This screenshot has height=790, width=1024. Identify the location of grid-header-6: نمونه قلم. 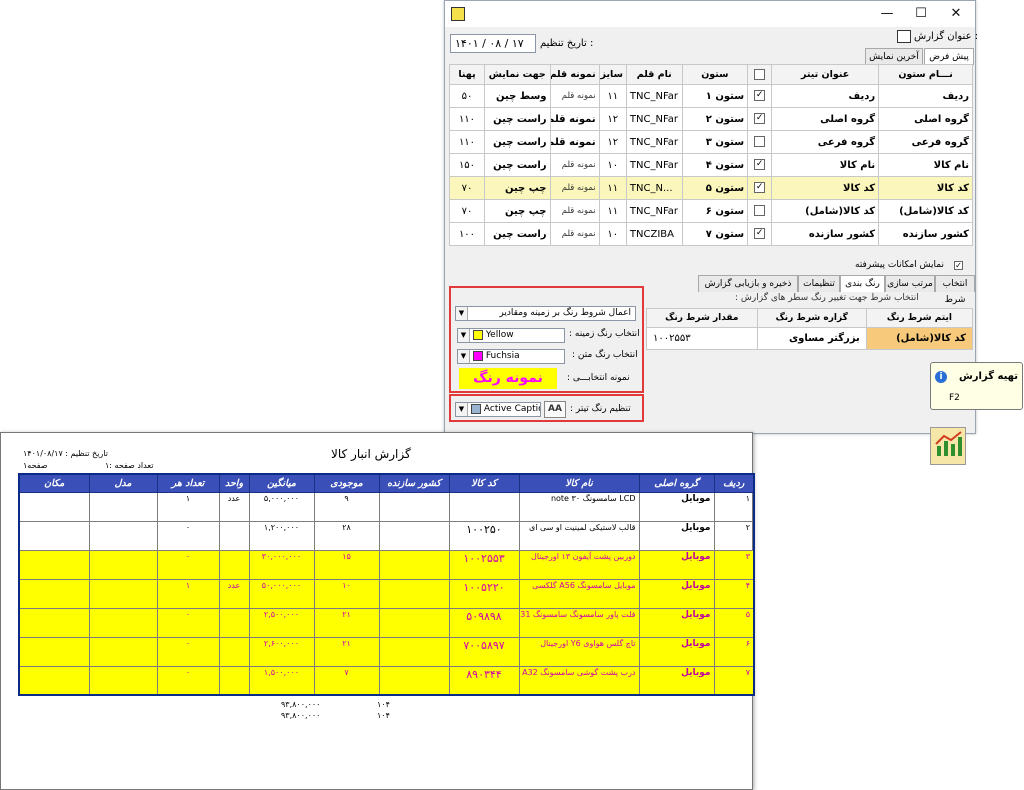
(574, 74).